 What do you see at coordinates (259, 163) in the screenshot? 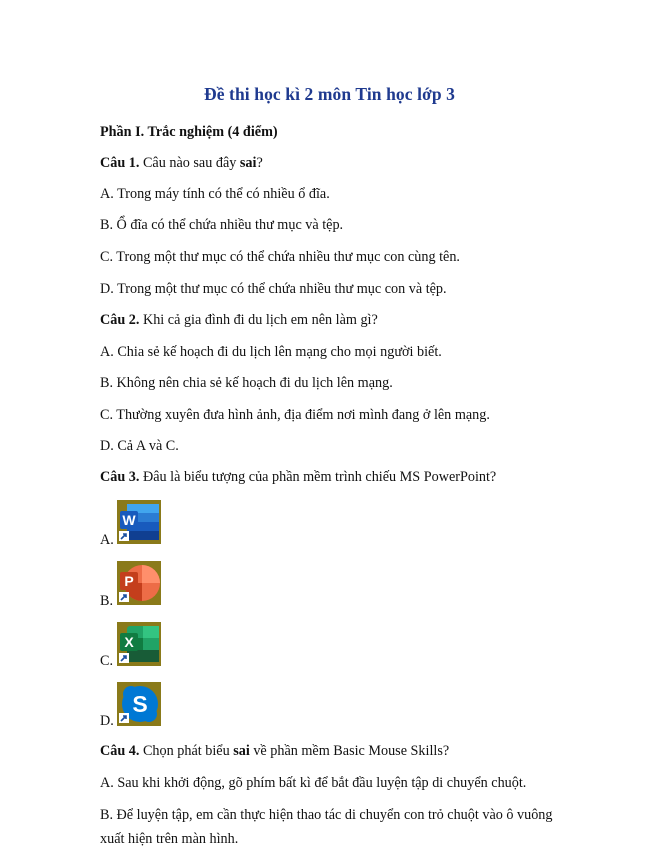
I see `question-text-end: ?` at bounding box center [259, 163].